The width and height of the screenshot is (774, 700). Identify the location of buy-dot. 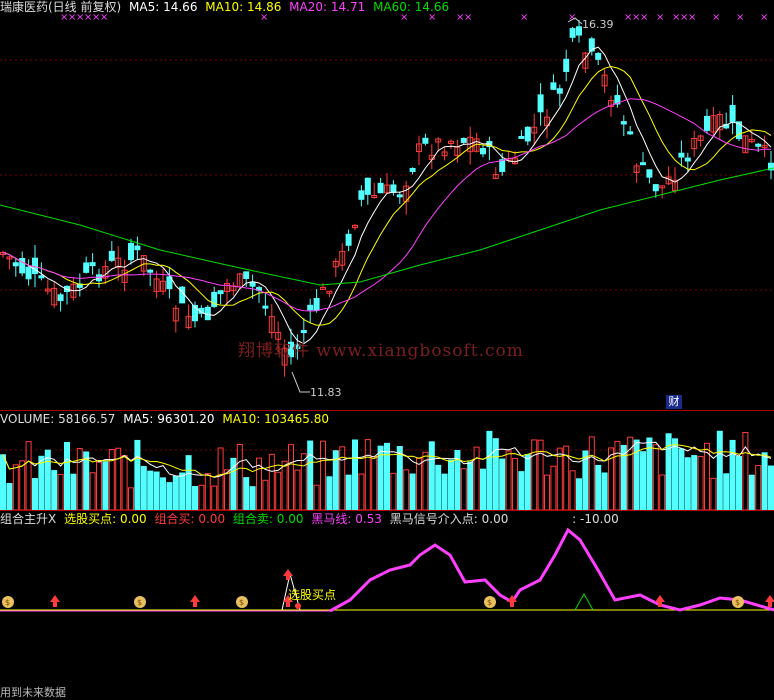
(298, 606).